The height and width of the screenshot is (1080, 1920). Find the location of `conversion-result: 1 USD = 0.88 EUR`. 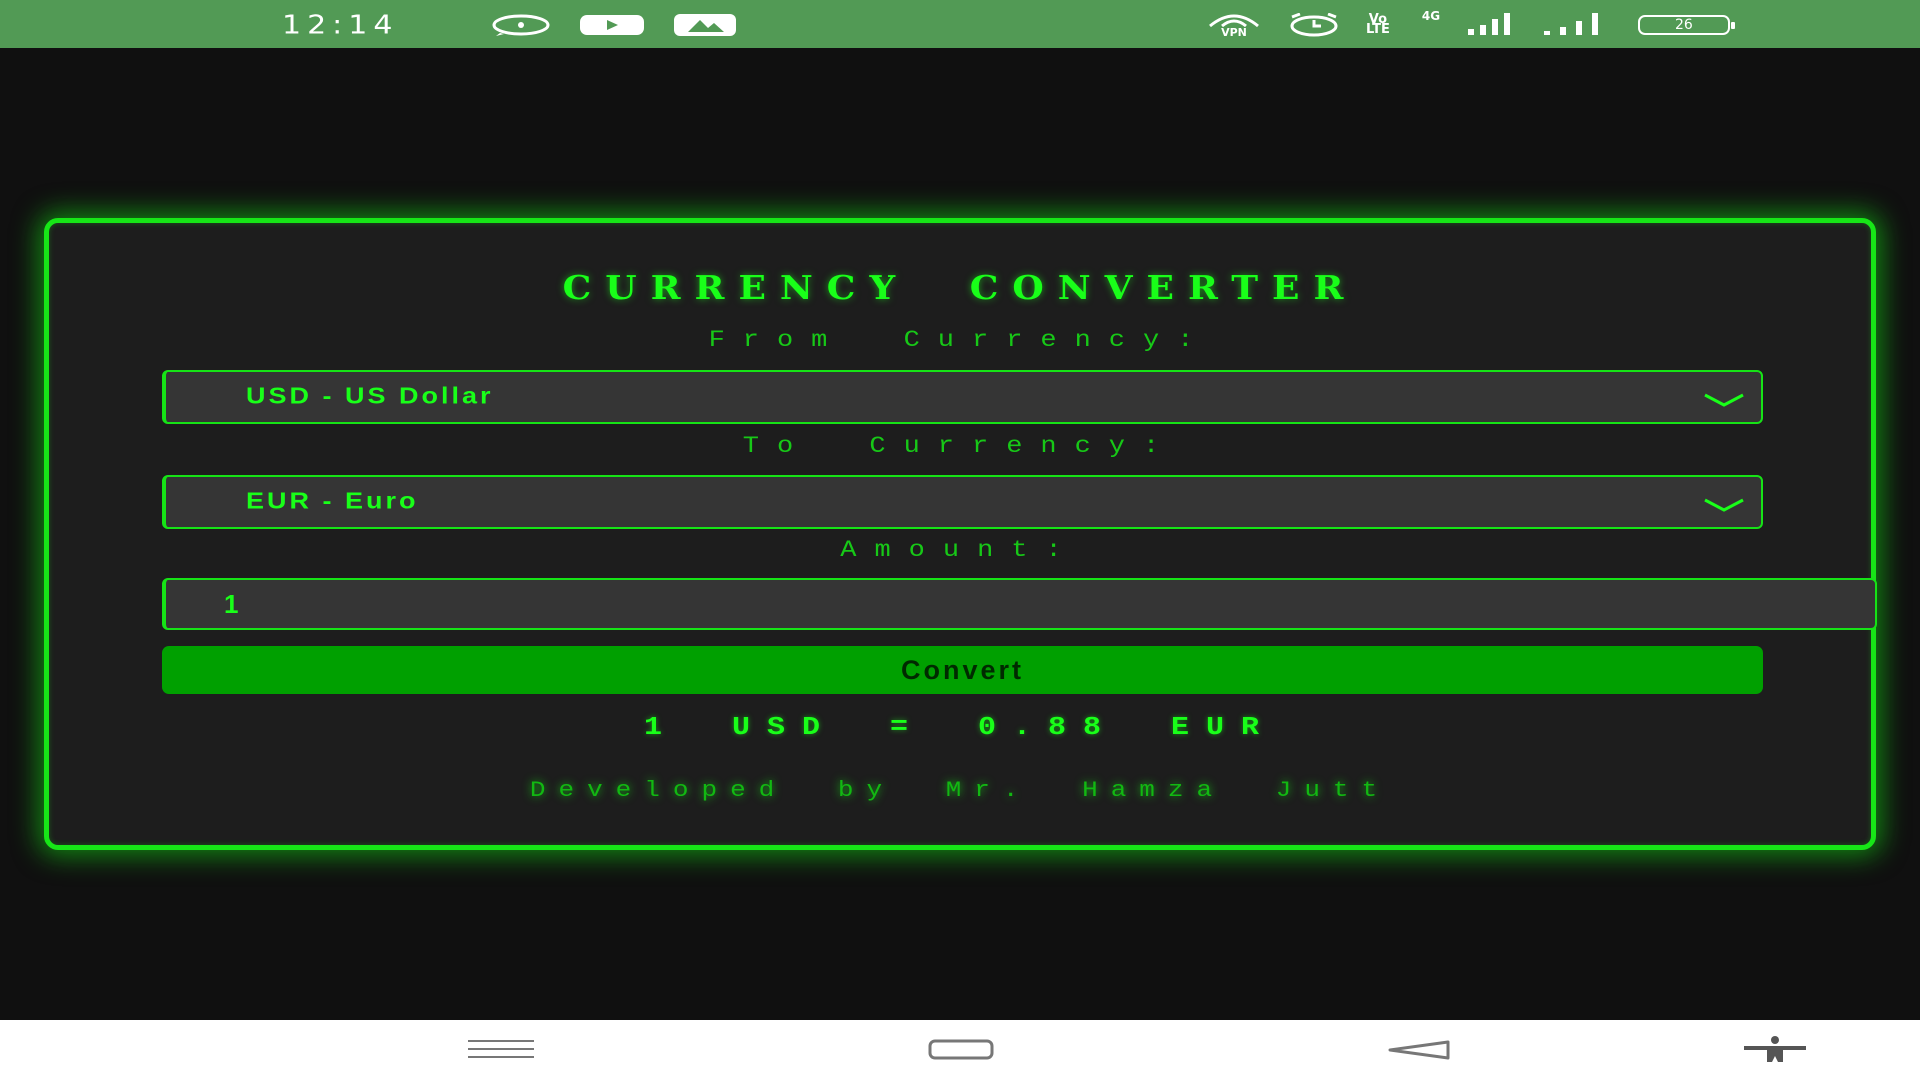

conversion-result: 1 USD = 0.88 EUR is located at coordinates (960, 728).